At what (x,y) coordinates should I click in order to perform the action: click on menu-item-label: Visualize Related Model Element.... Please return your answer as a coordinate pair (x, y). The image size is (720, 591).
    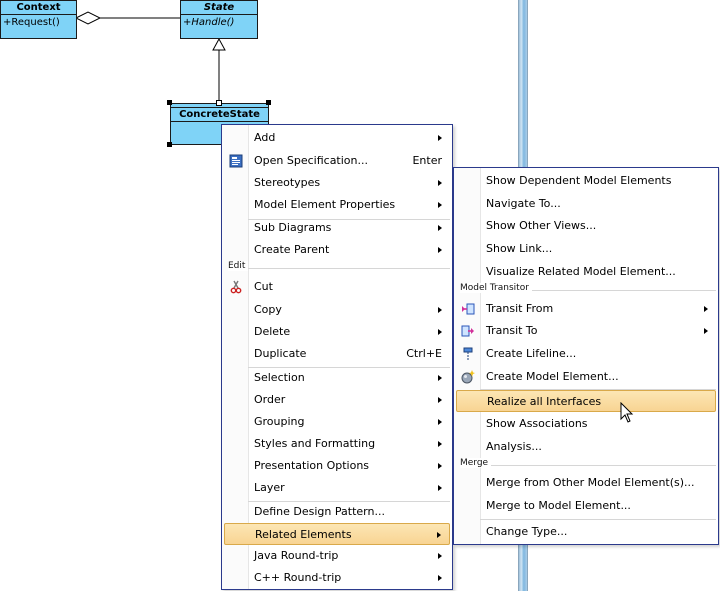
    Looking at the image, I should click on (581, 271).